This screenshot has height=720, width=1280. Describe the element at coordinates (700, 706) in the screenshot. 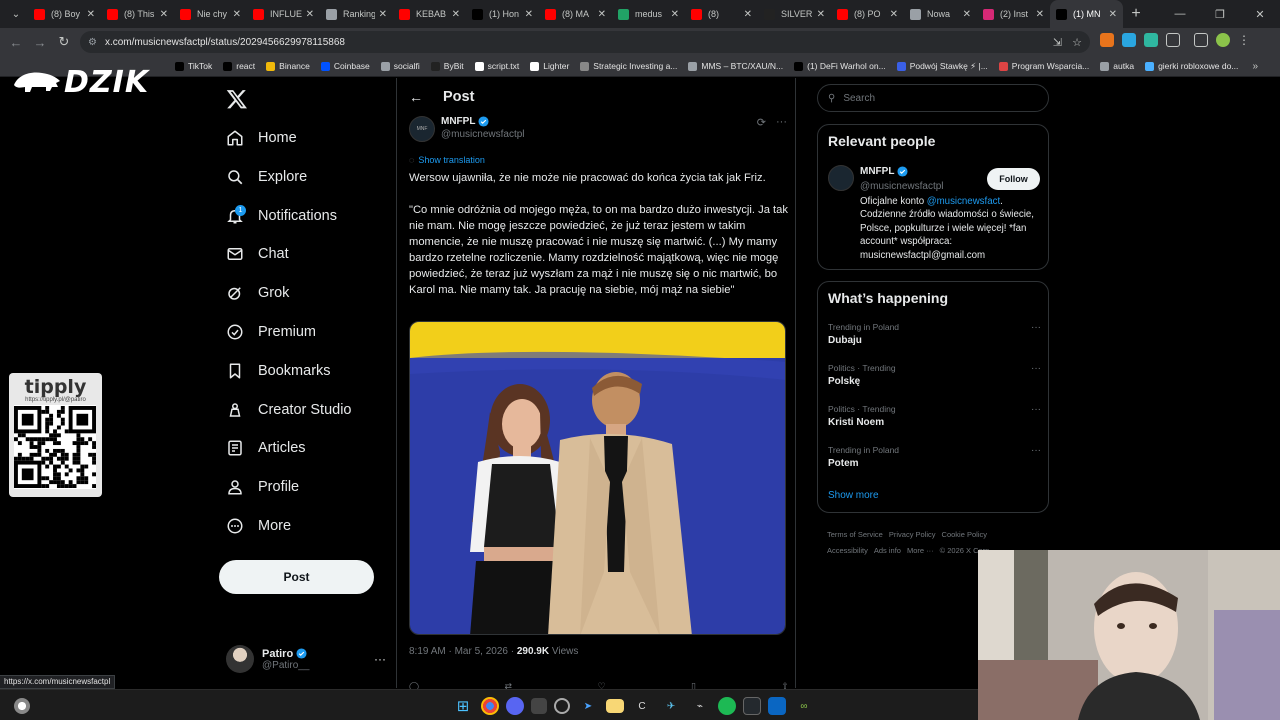

I see `chart-app-icon: ⌁` at that location.